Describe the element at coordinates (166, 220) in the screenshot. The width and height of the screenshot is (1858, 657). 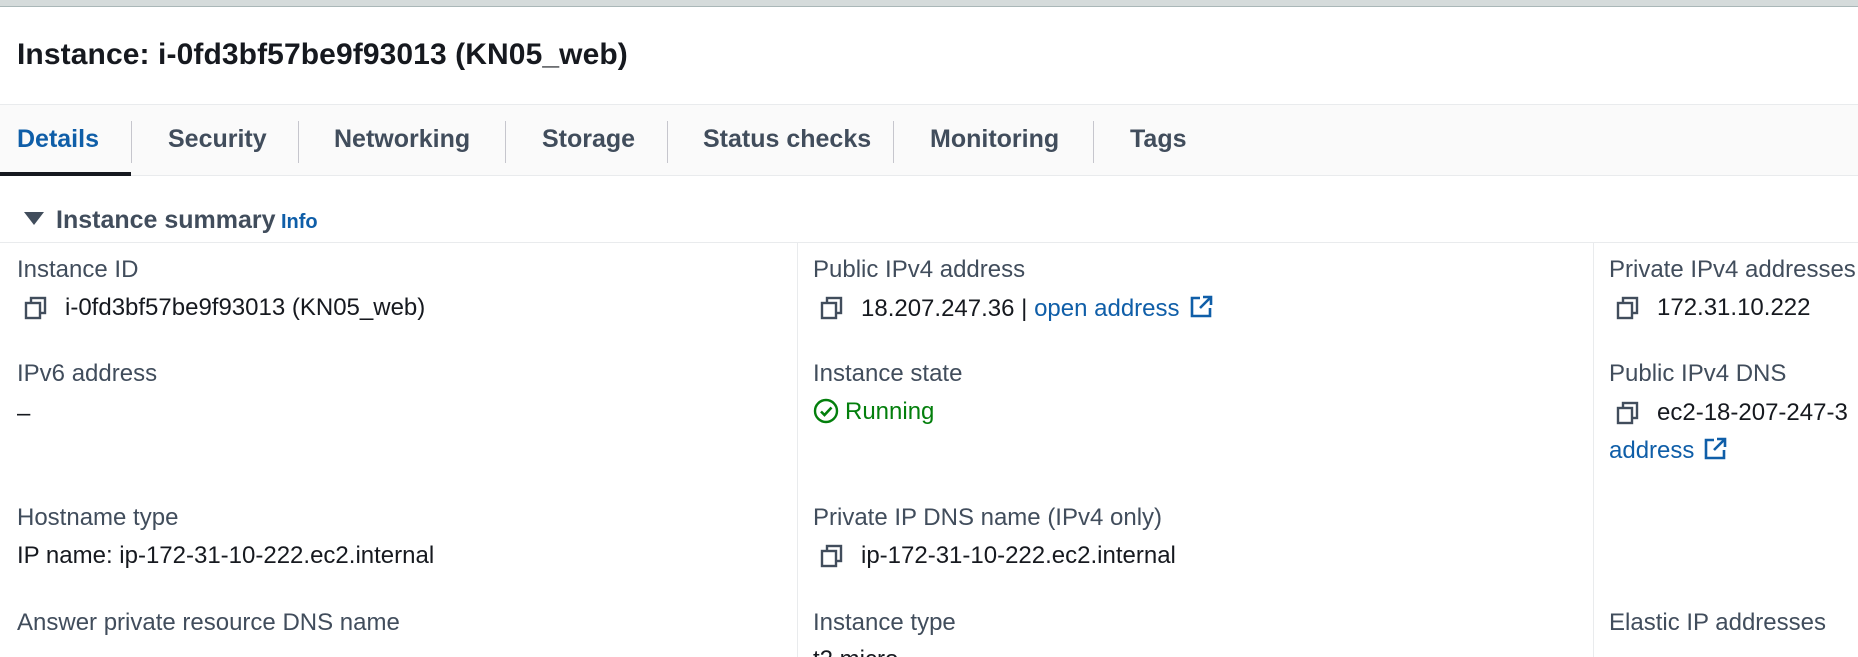
I see `section-title: Instance summary` at that location.